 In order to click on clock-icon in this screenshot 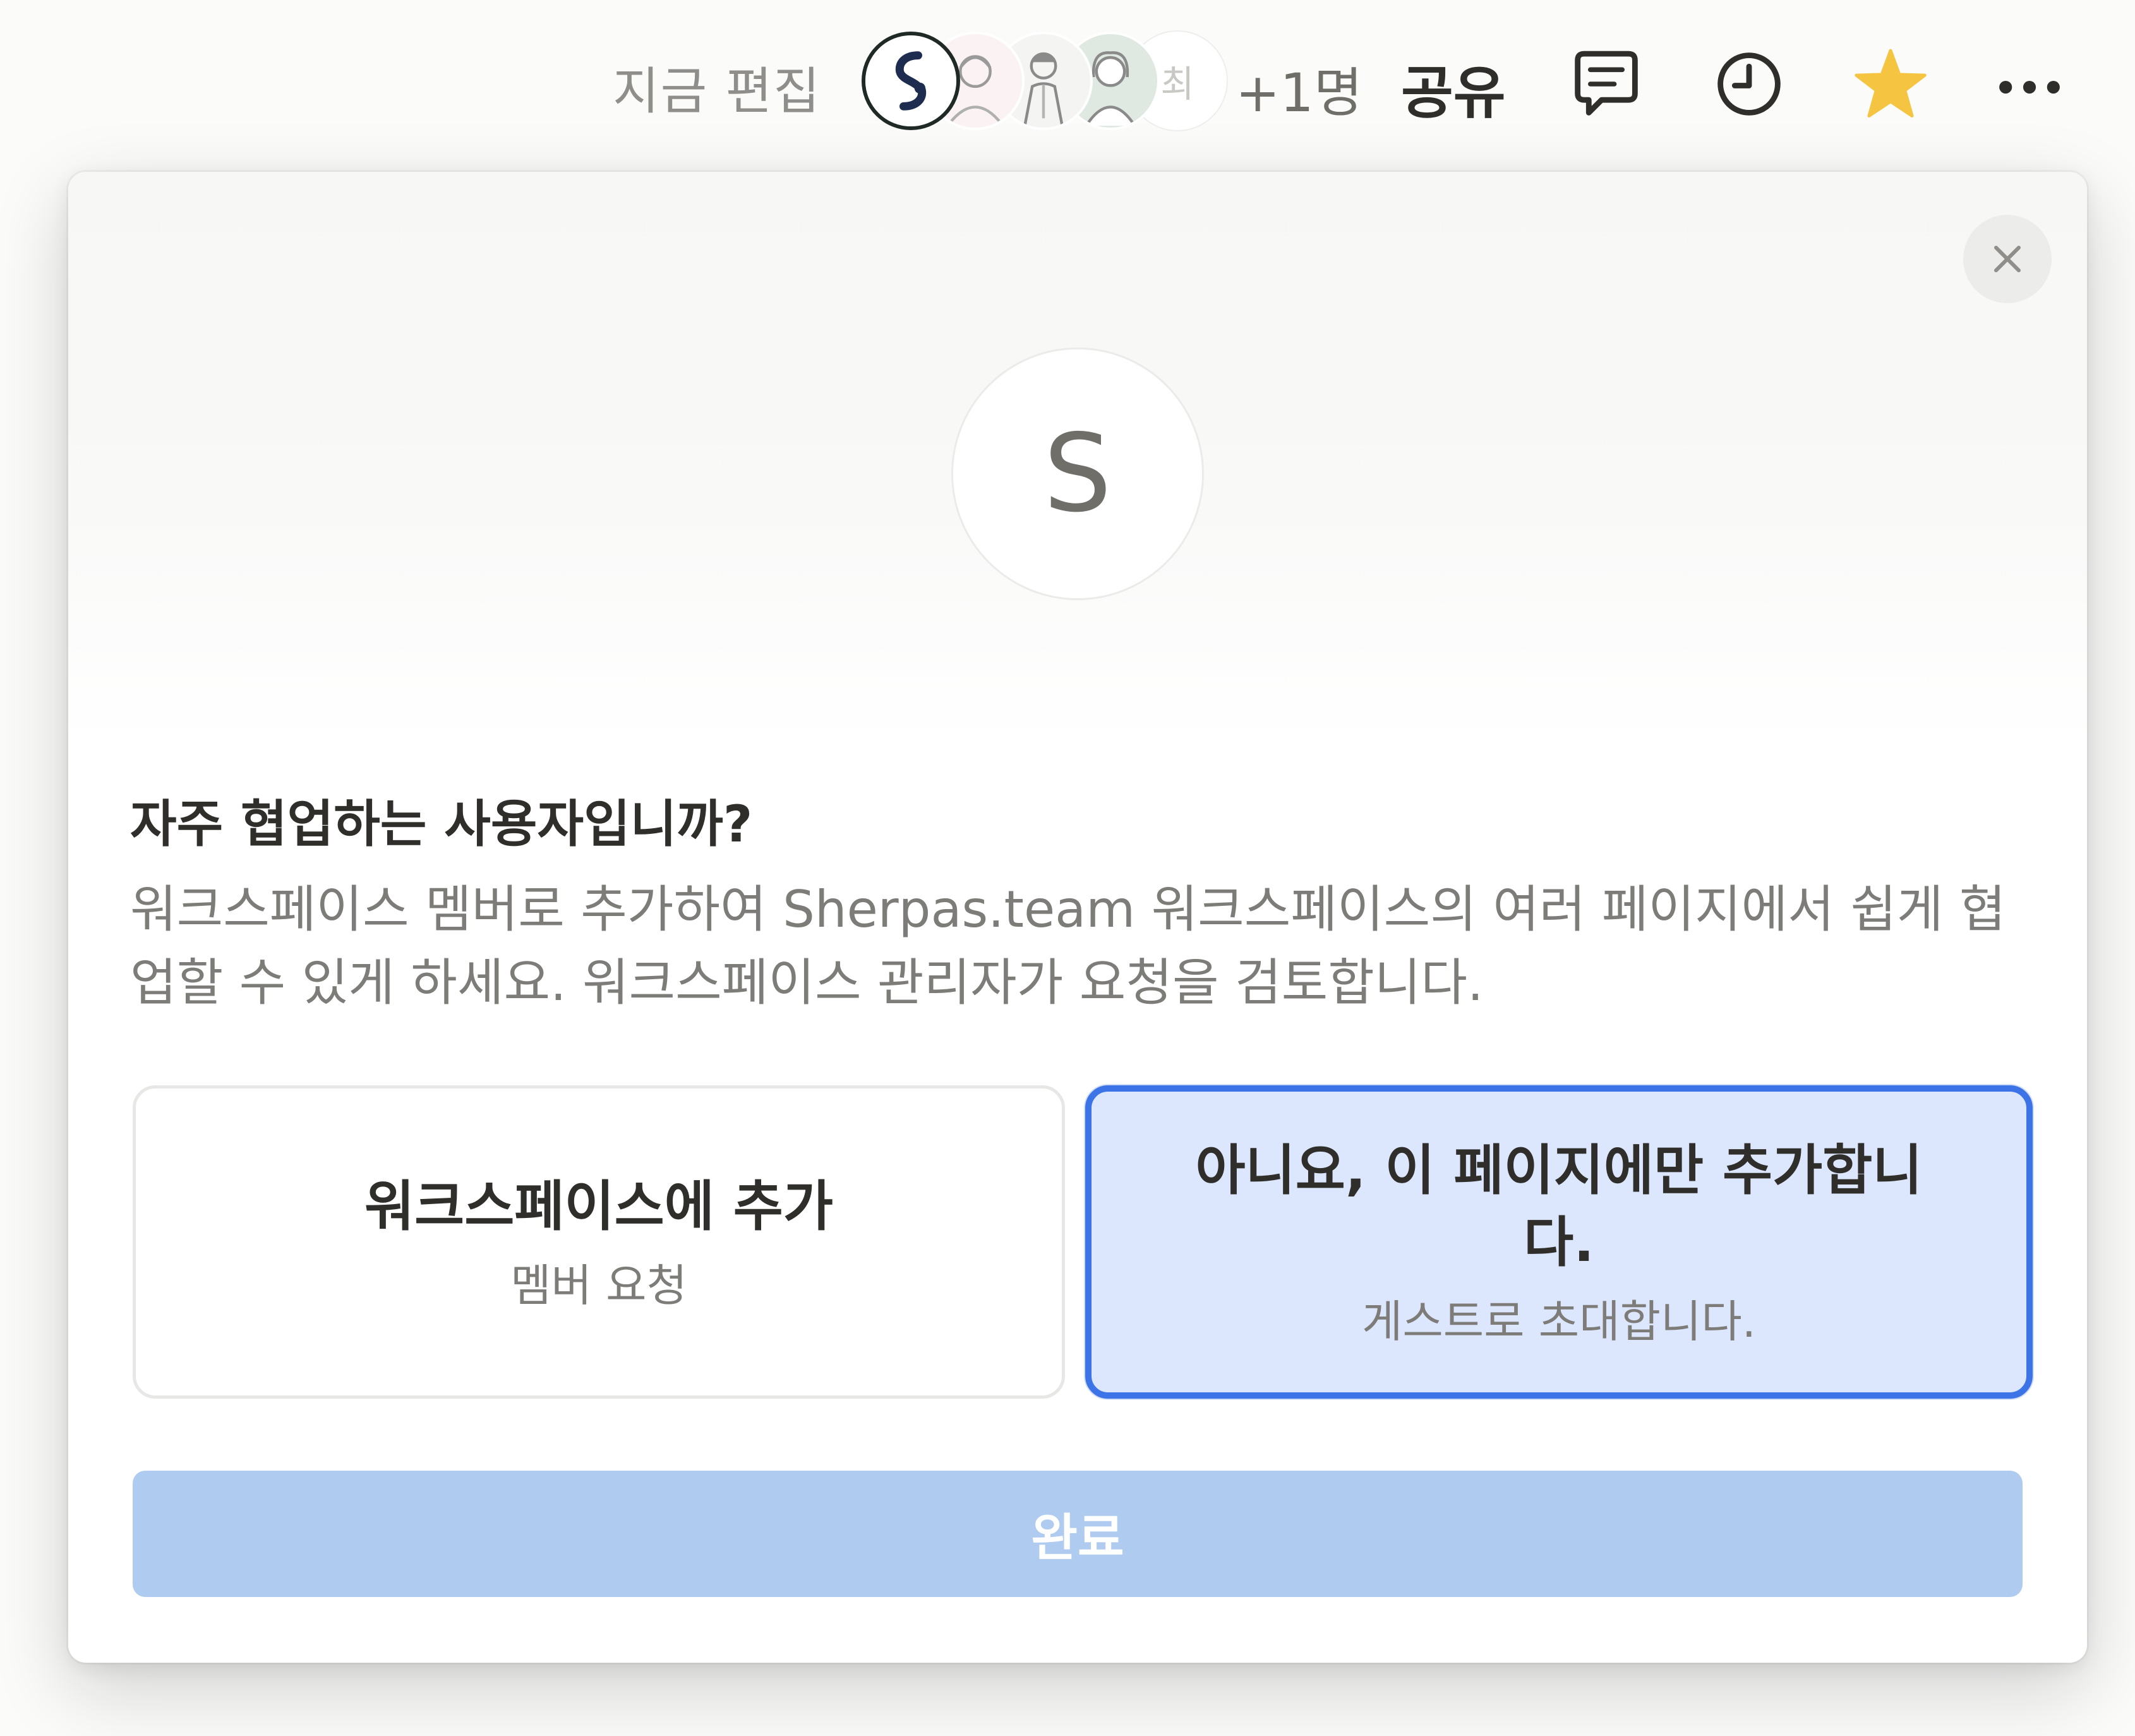, I will do `click(1749, 84)`.